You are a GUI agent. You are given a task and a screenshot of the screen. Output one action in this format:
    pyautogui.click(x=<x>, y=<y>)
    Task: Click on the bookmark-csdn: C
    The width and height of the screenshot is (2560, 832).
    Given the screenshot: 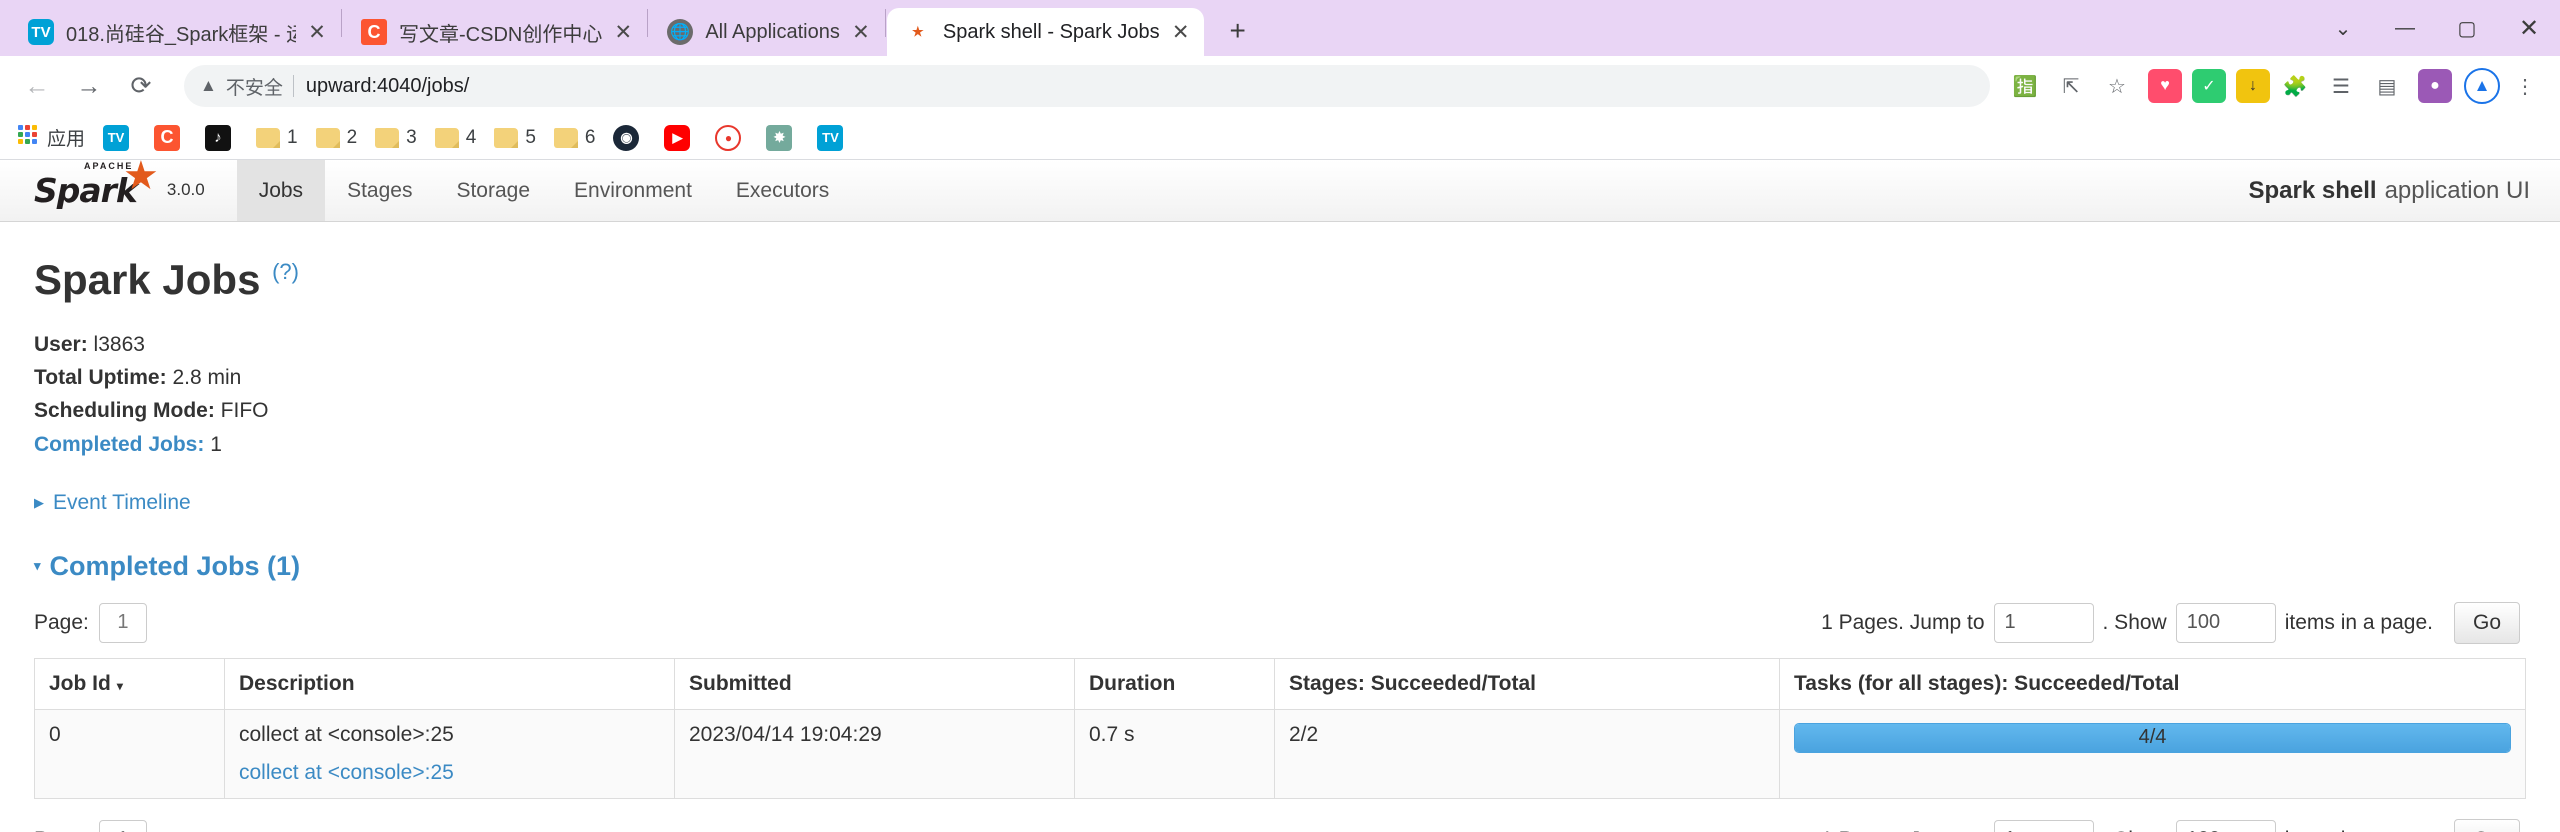 What is the action you would take?
    pyautogui.click(x=170, y=137)
    